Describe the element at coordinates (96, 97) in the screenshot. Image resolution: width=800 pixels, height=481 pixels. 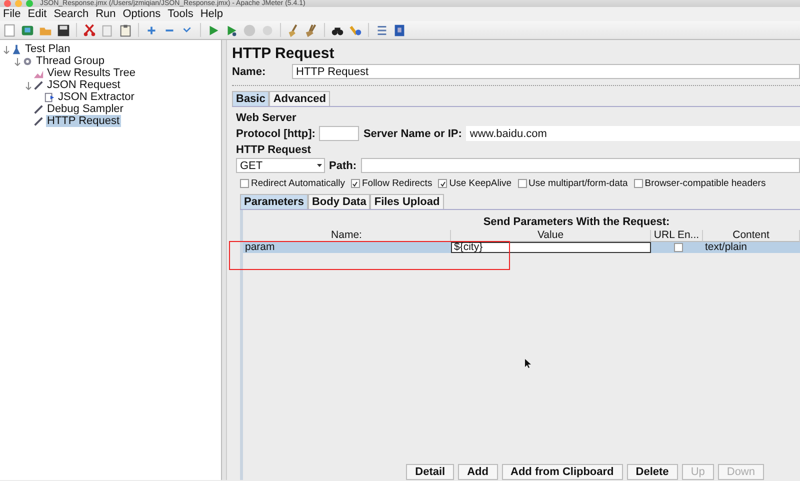
I see `tree-item: JSON Extractor` at that location.